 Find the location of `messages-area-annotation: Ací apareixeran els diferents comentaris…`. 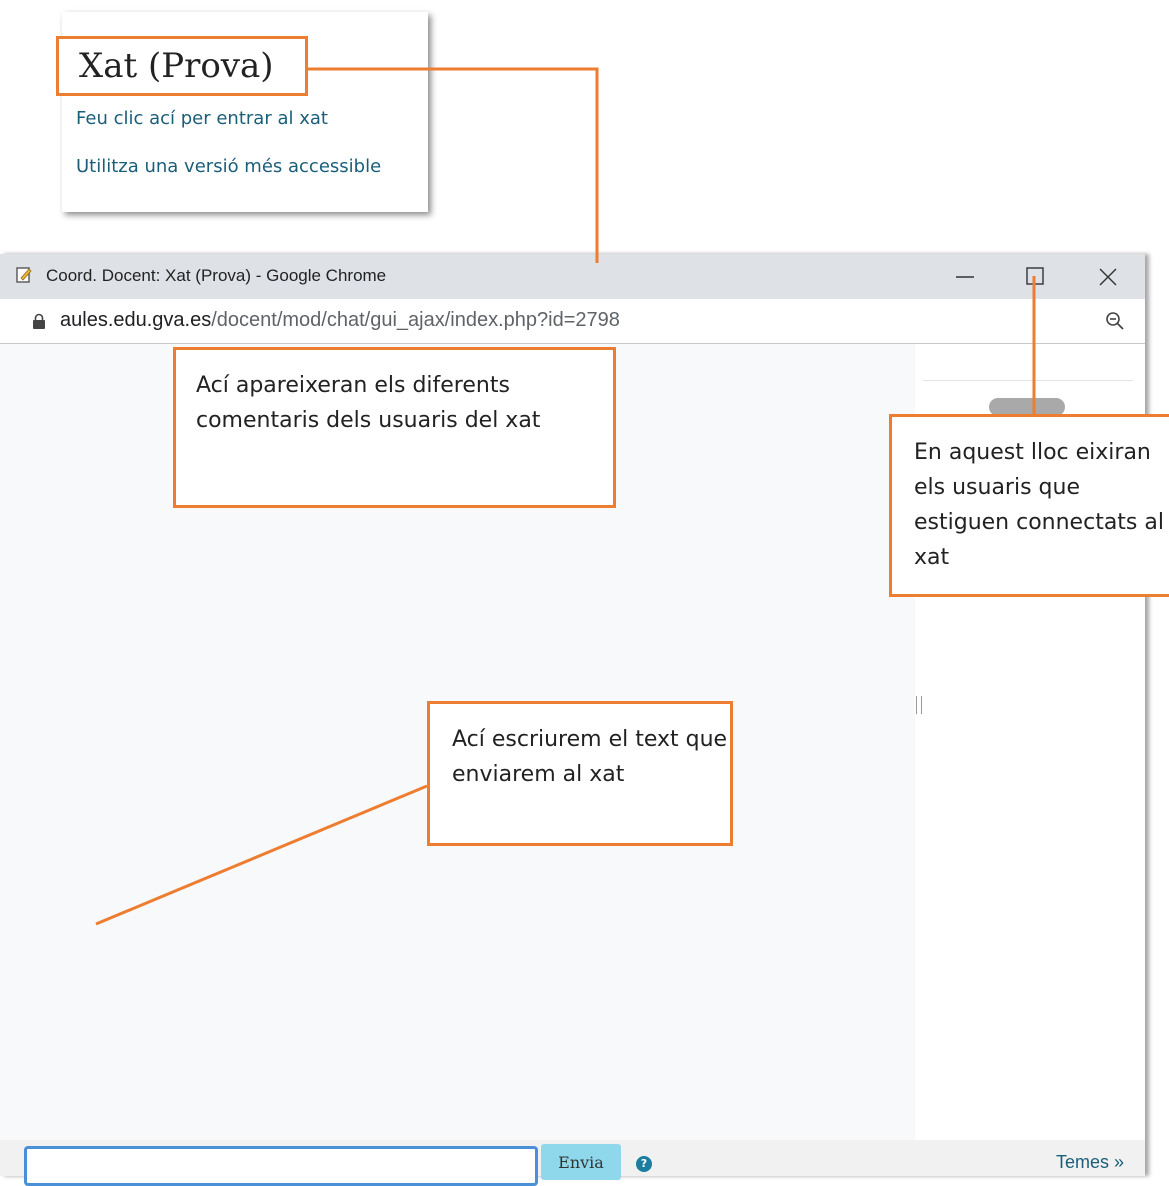

messages-area-annotation: Ací apareixeran els diferents comentaris… is located at coordinates (394, 427).